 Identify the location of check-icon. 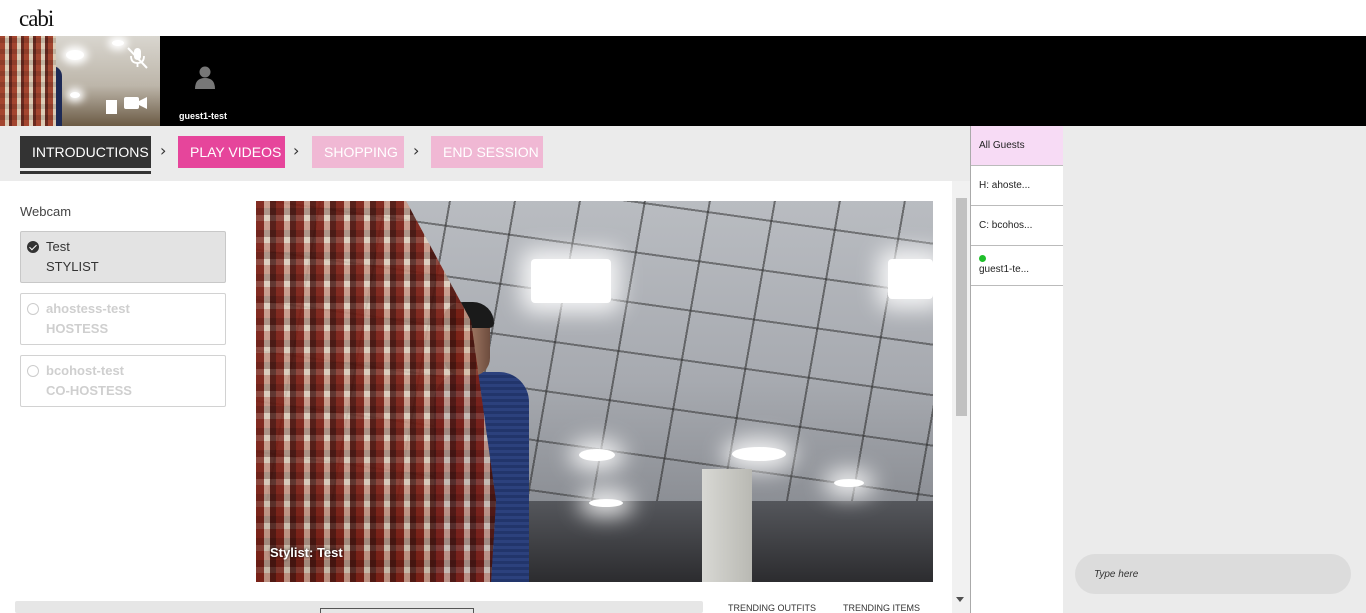
(33, 247).